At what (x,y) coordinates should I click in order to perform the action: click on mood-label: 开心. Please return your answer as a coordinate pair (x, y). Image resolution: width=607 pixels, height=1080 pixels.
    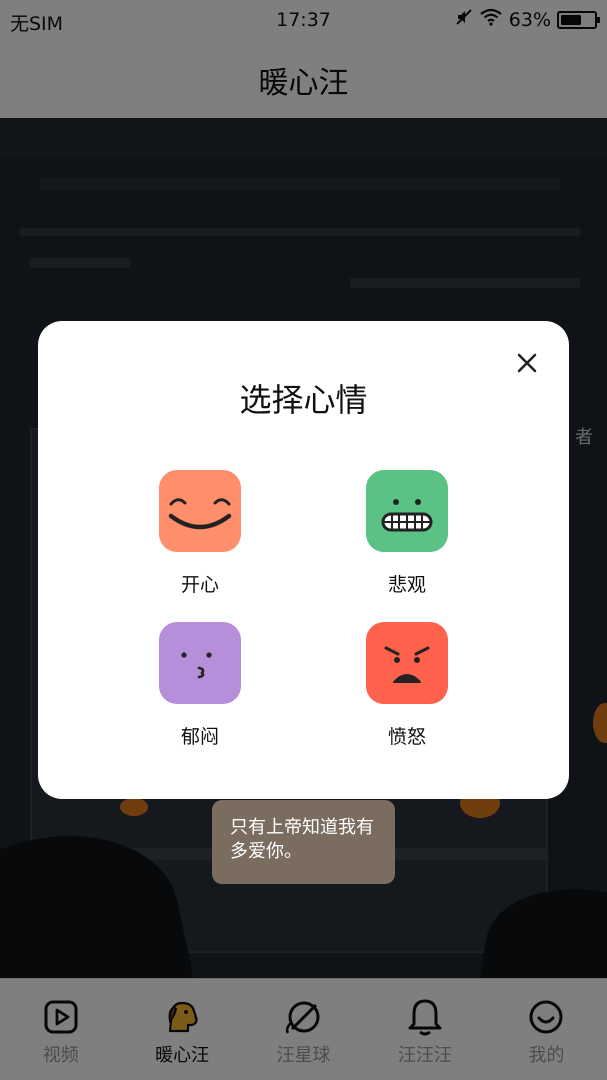
    Looking at the image, I should click on (199, 585).